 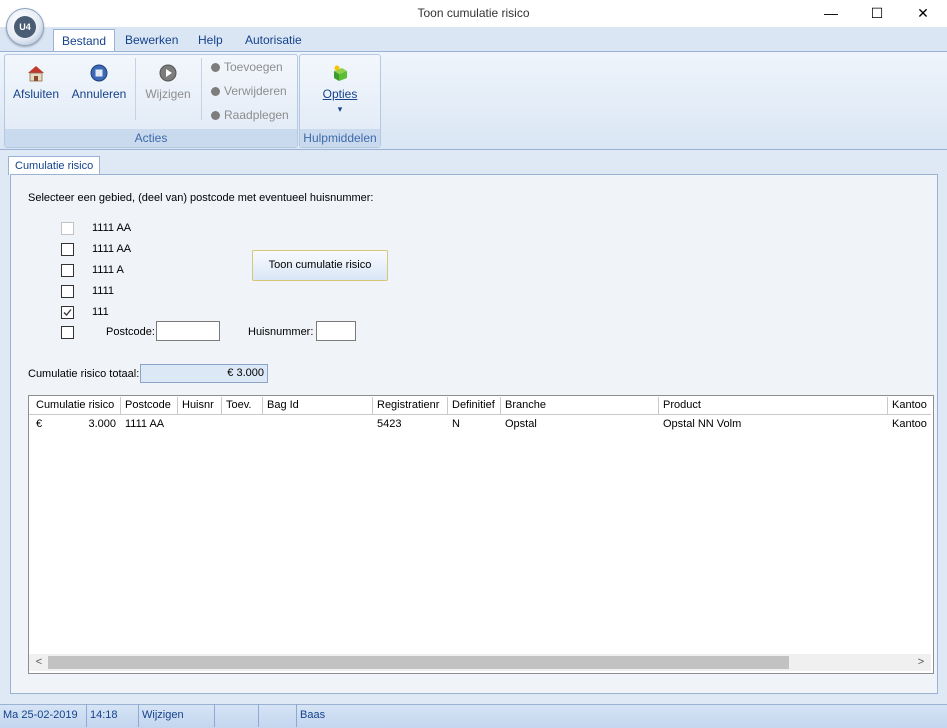 I want to click on tab-cumulatie-risico: Cumulatie risico, so click(x=54, y=165).